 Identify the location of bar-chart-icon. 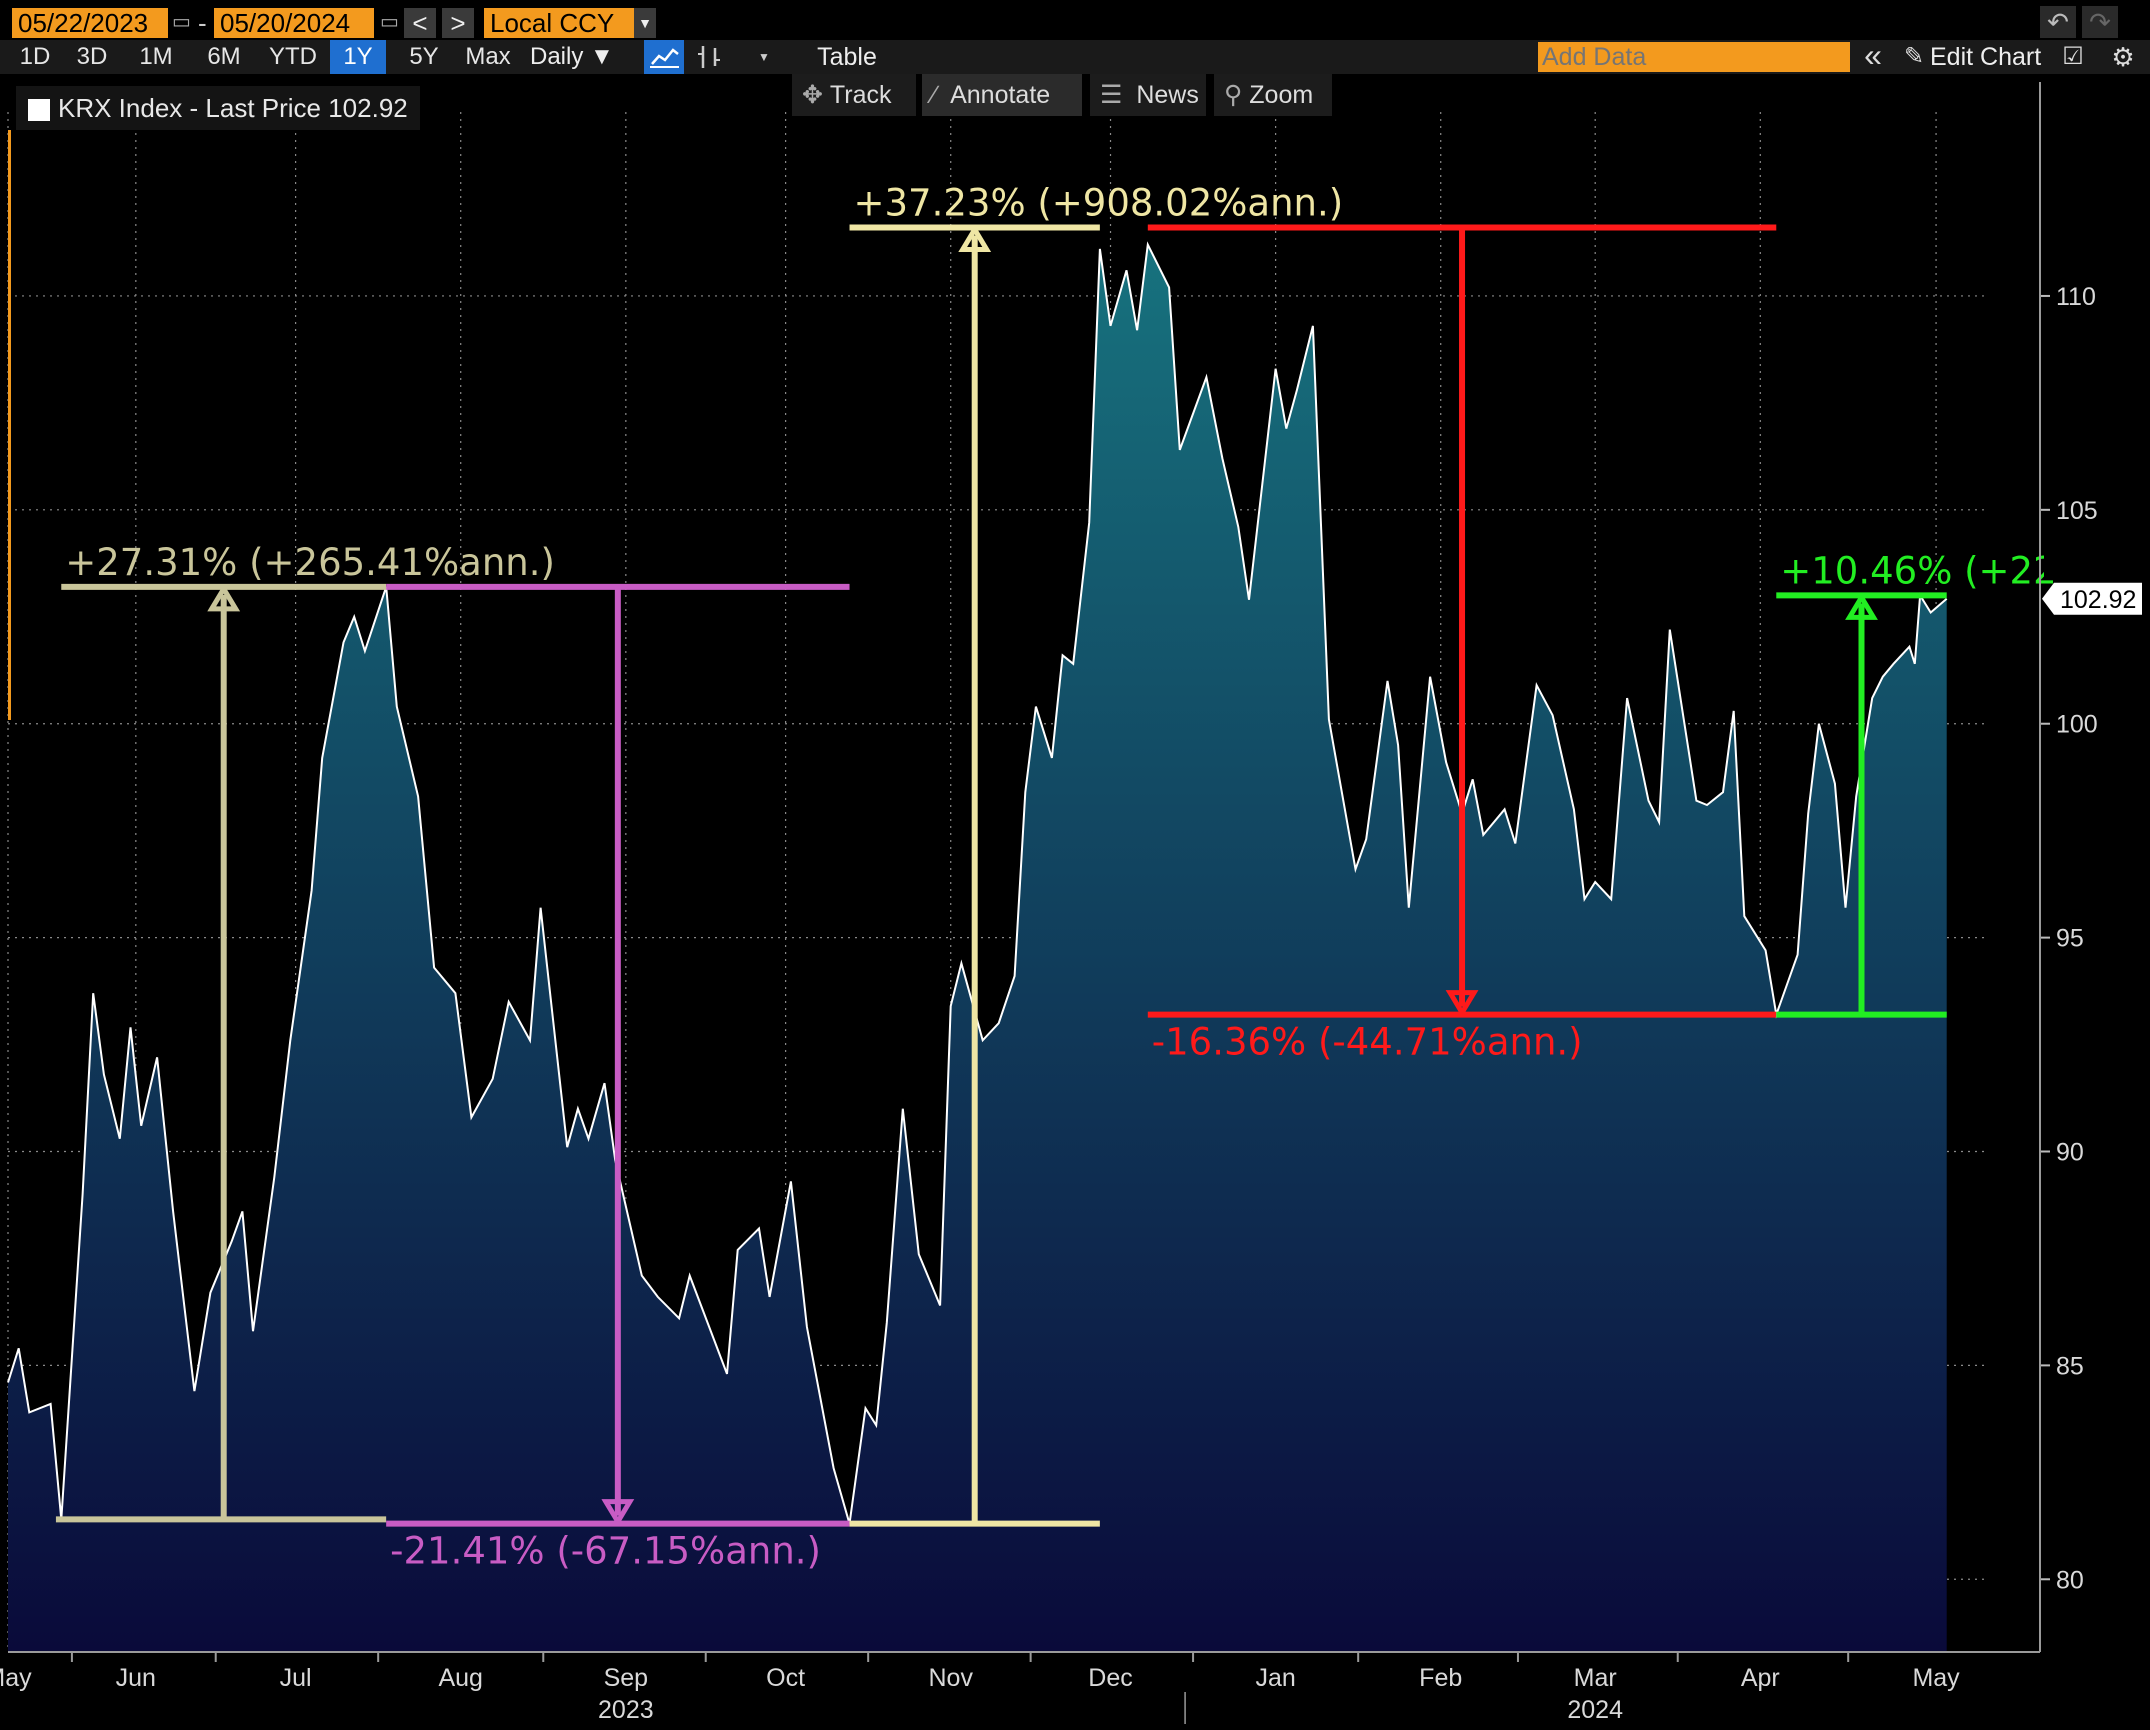
(709, 57).